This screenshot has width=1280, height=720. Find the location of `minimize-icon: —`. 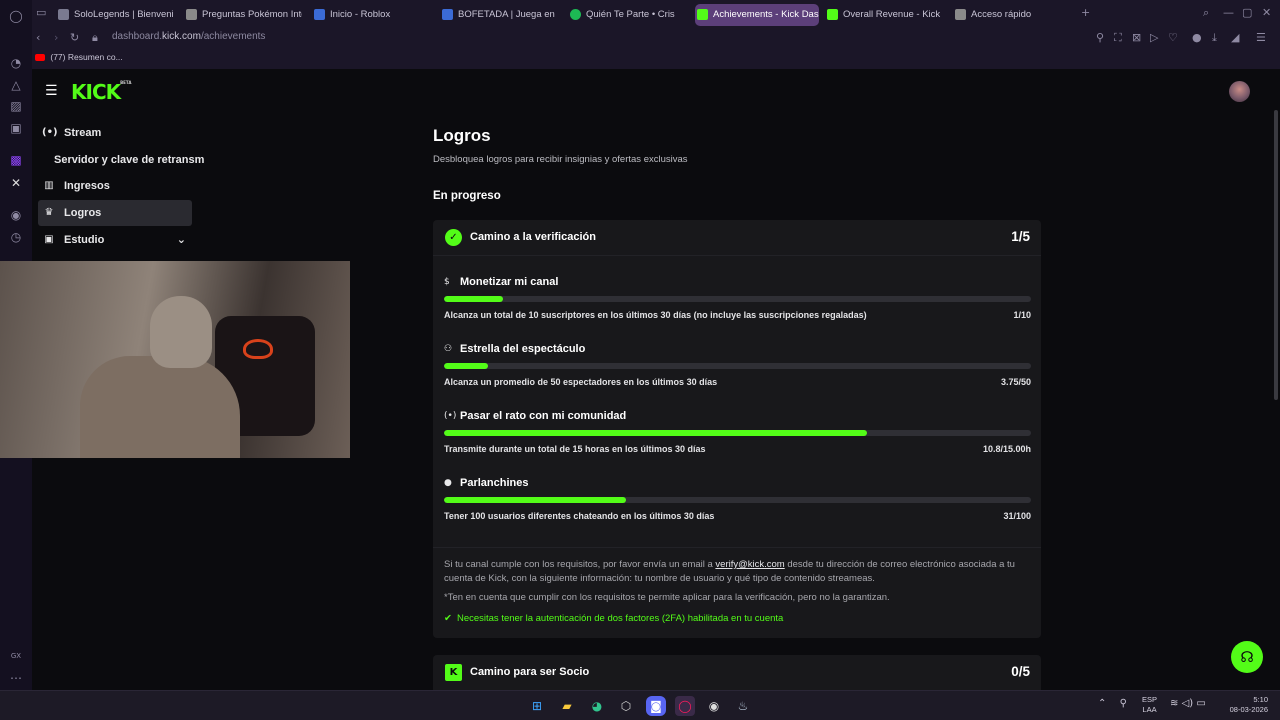

minimize-icon: — is located at coordinates (1228, 12).